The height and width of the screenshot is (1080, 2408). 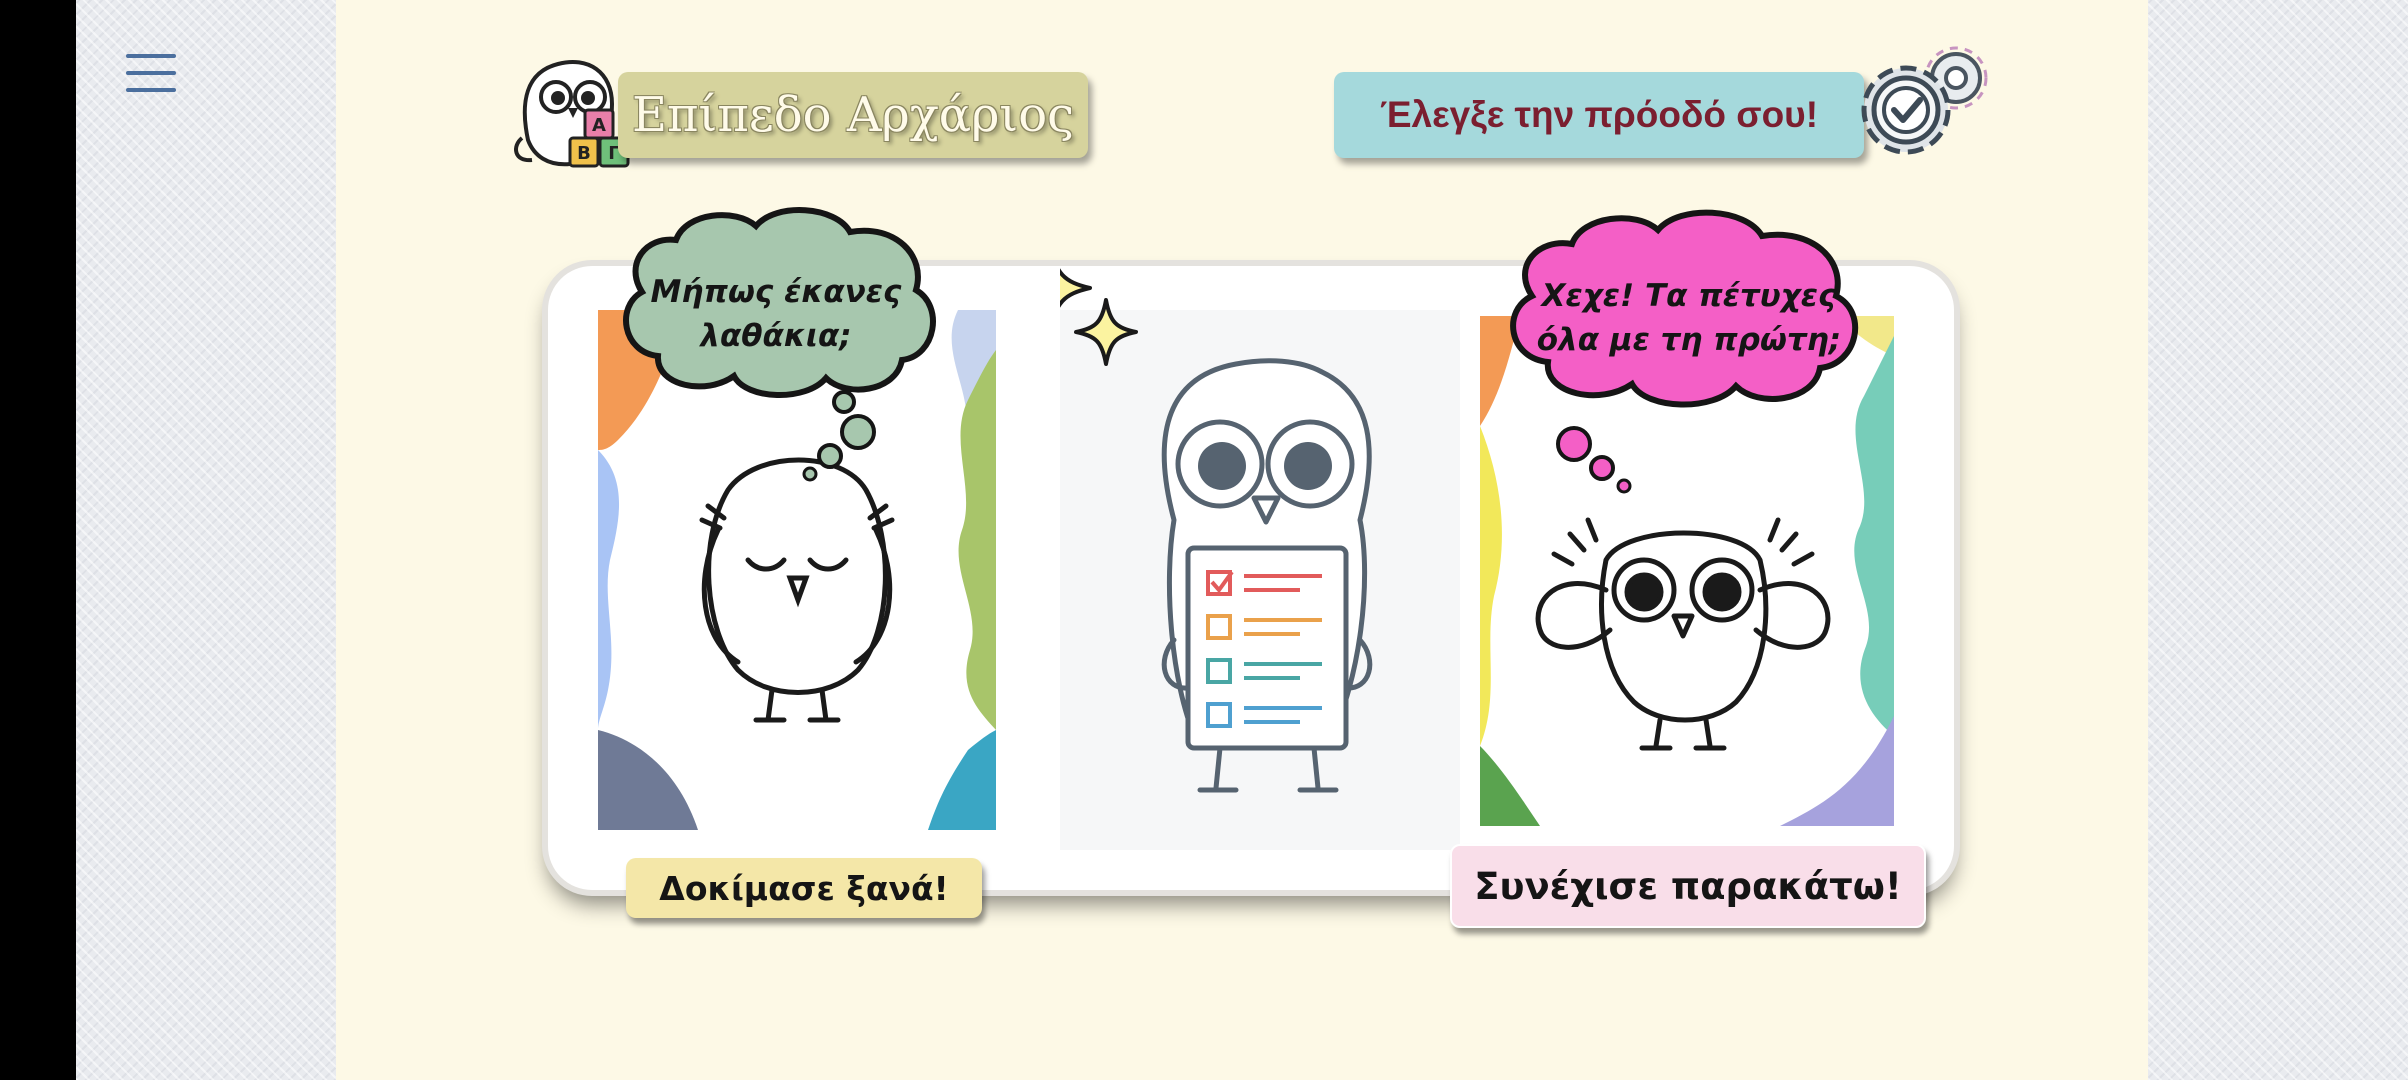 What do you see at coordinates (776, 292) in the screenshot?
I see `left-bubble-line-1: Μήπως έκανες` at bounding box center [776, 292].